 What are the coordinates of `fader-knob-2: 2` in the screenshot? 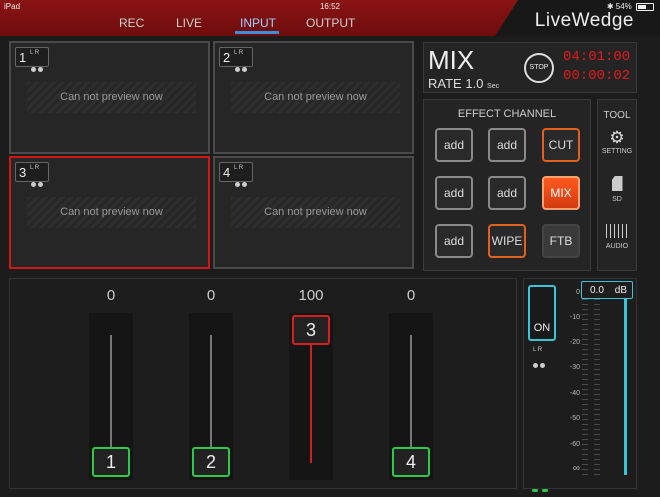 It's located at (211, 462).